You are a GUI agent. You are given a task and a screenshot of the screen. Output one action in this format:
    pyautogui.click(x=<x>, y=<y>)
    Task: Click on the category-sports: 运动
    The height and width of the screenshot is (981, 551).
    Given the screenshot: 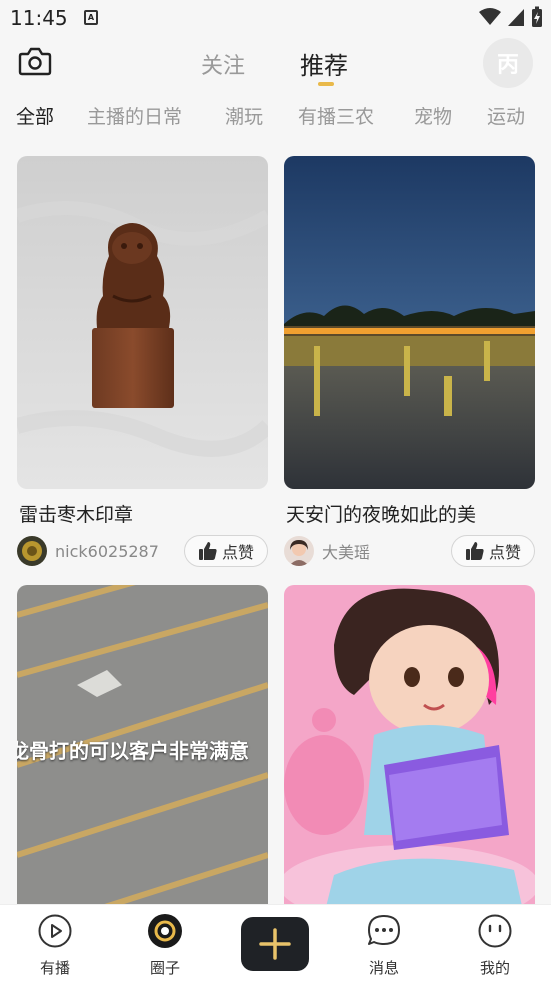 What is the action you would take?
    pyautogui.click(x=506, y=115)
    